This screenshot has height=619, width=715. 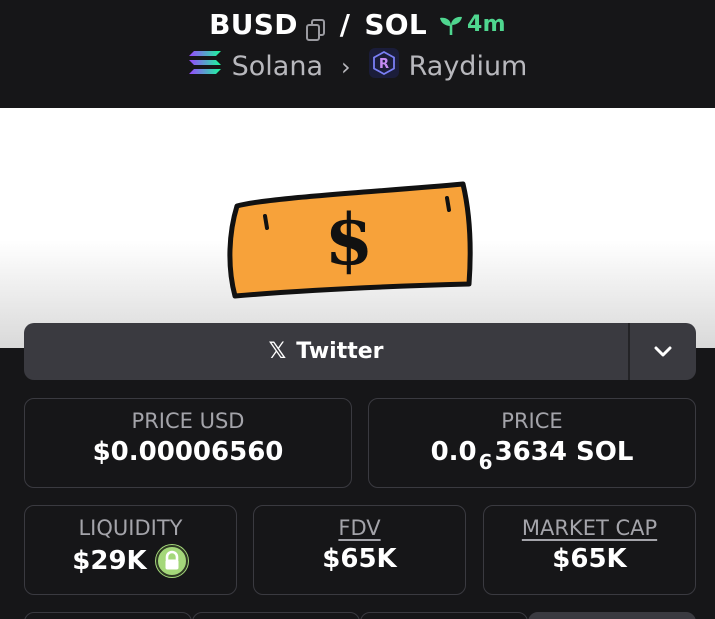 I want to click on breadcrumb: Solana › R Raydium, so click(x=357, y=66).